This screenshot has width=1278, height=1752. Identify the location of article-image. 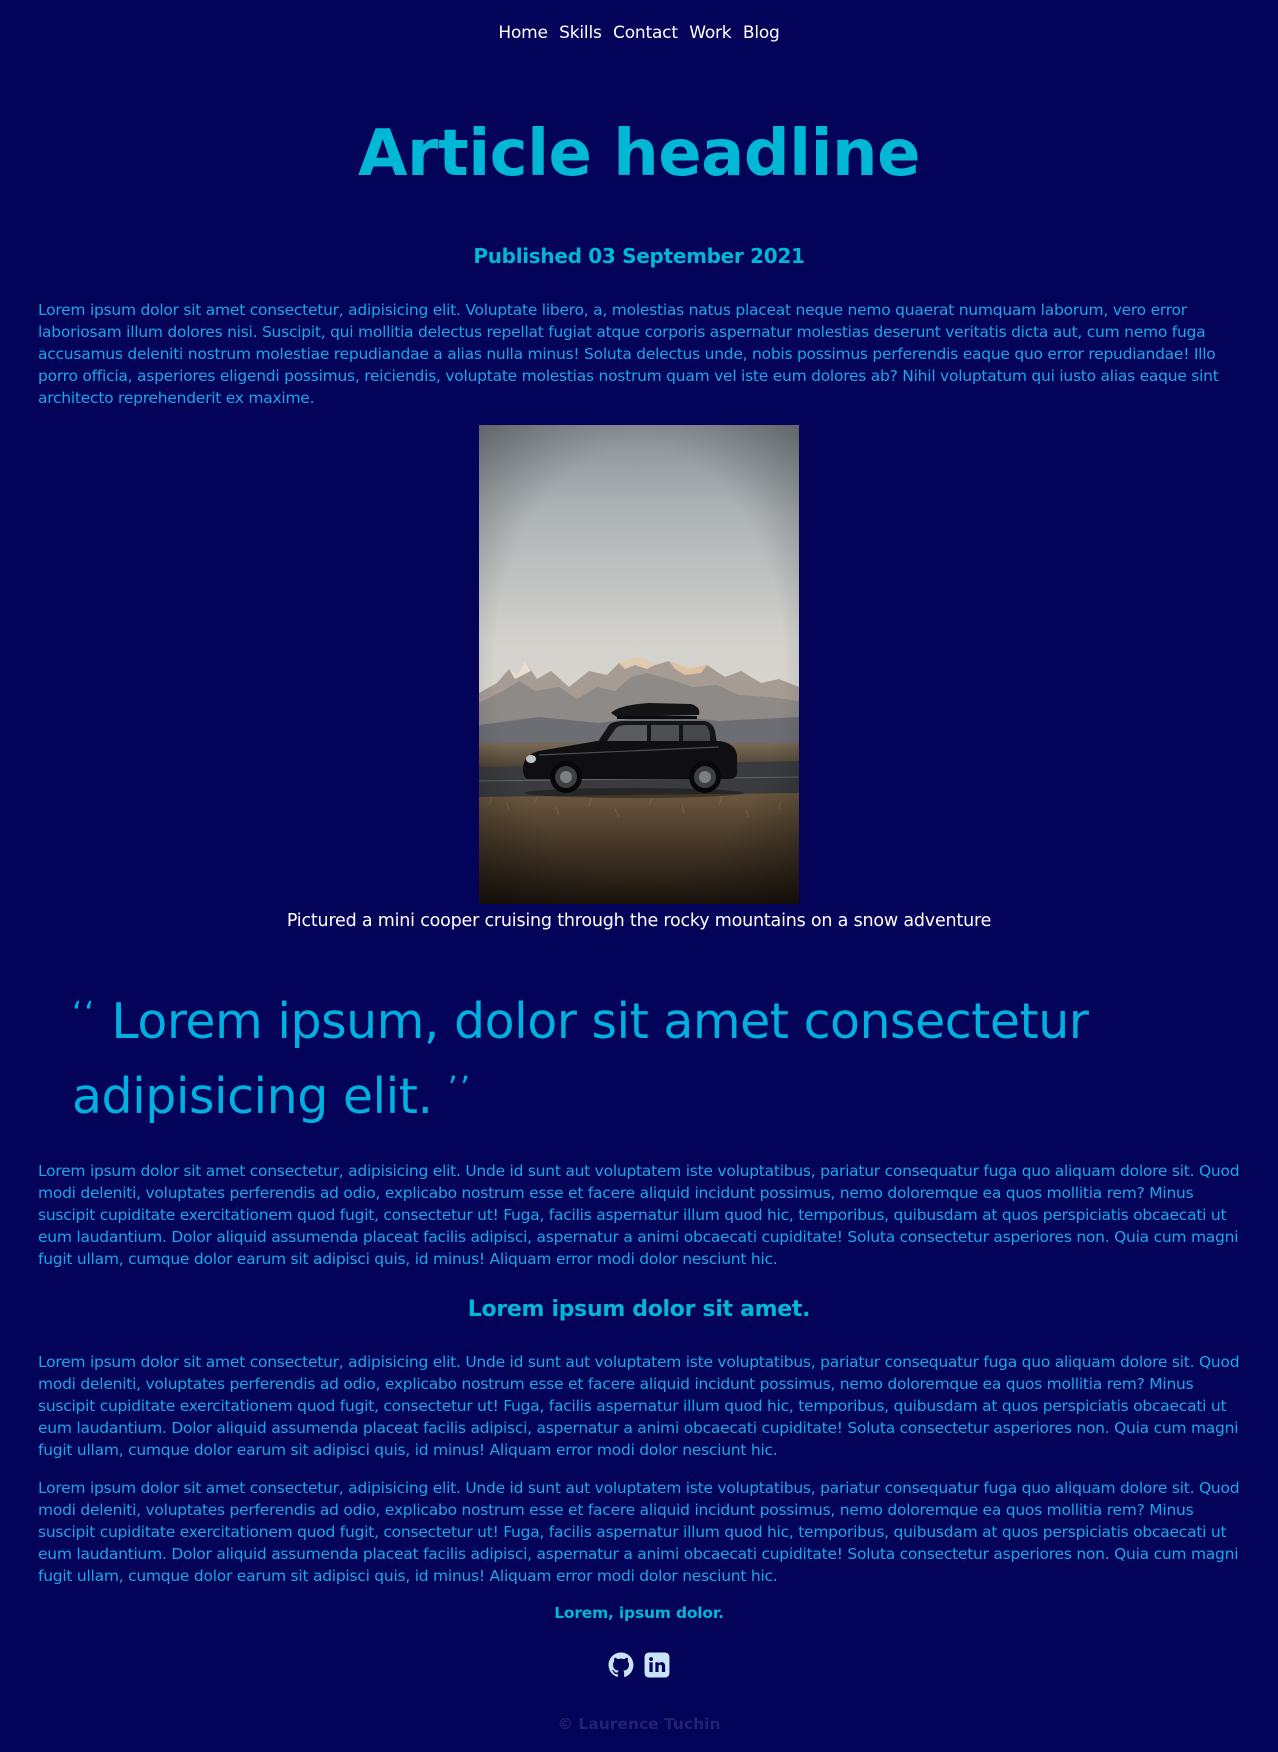
(639, 664).